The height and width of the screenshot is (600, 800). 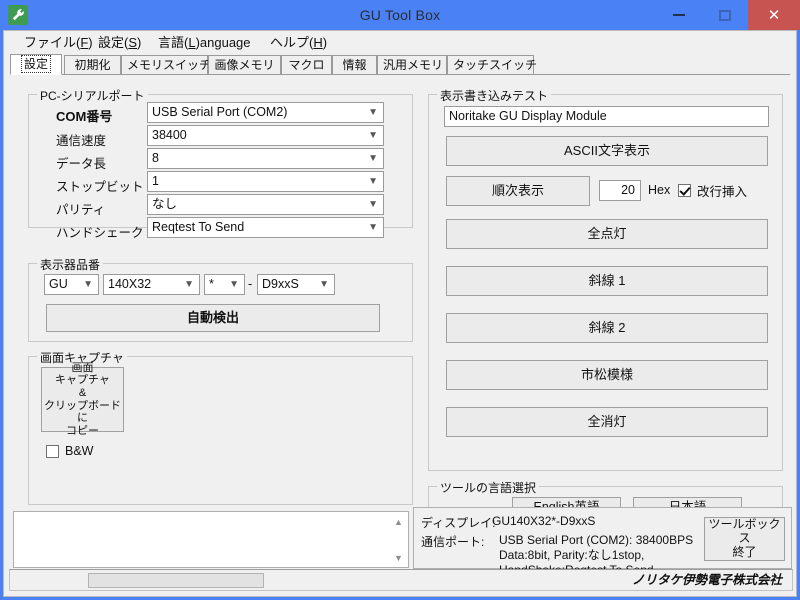 I want to click on combo-model-suffix: D9xxS ▼, so click(x=296, y=284).